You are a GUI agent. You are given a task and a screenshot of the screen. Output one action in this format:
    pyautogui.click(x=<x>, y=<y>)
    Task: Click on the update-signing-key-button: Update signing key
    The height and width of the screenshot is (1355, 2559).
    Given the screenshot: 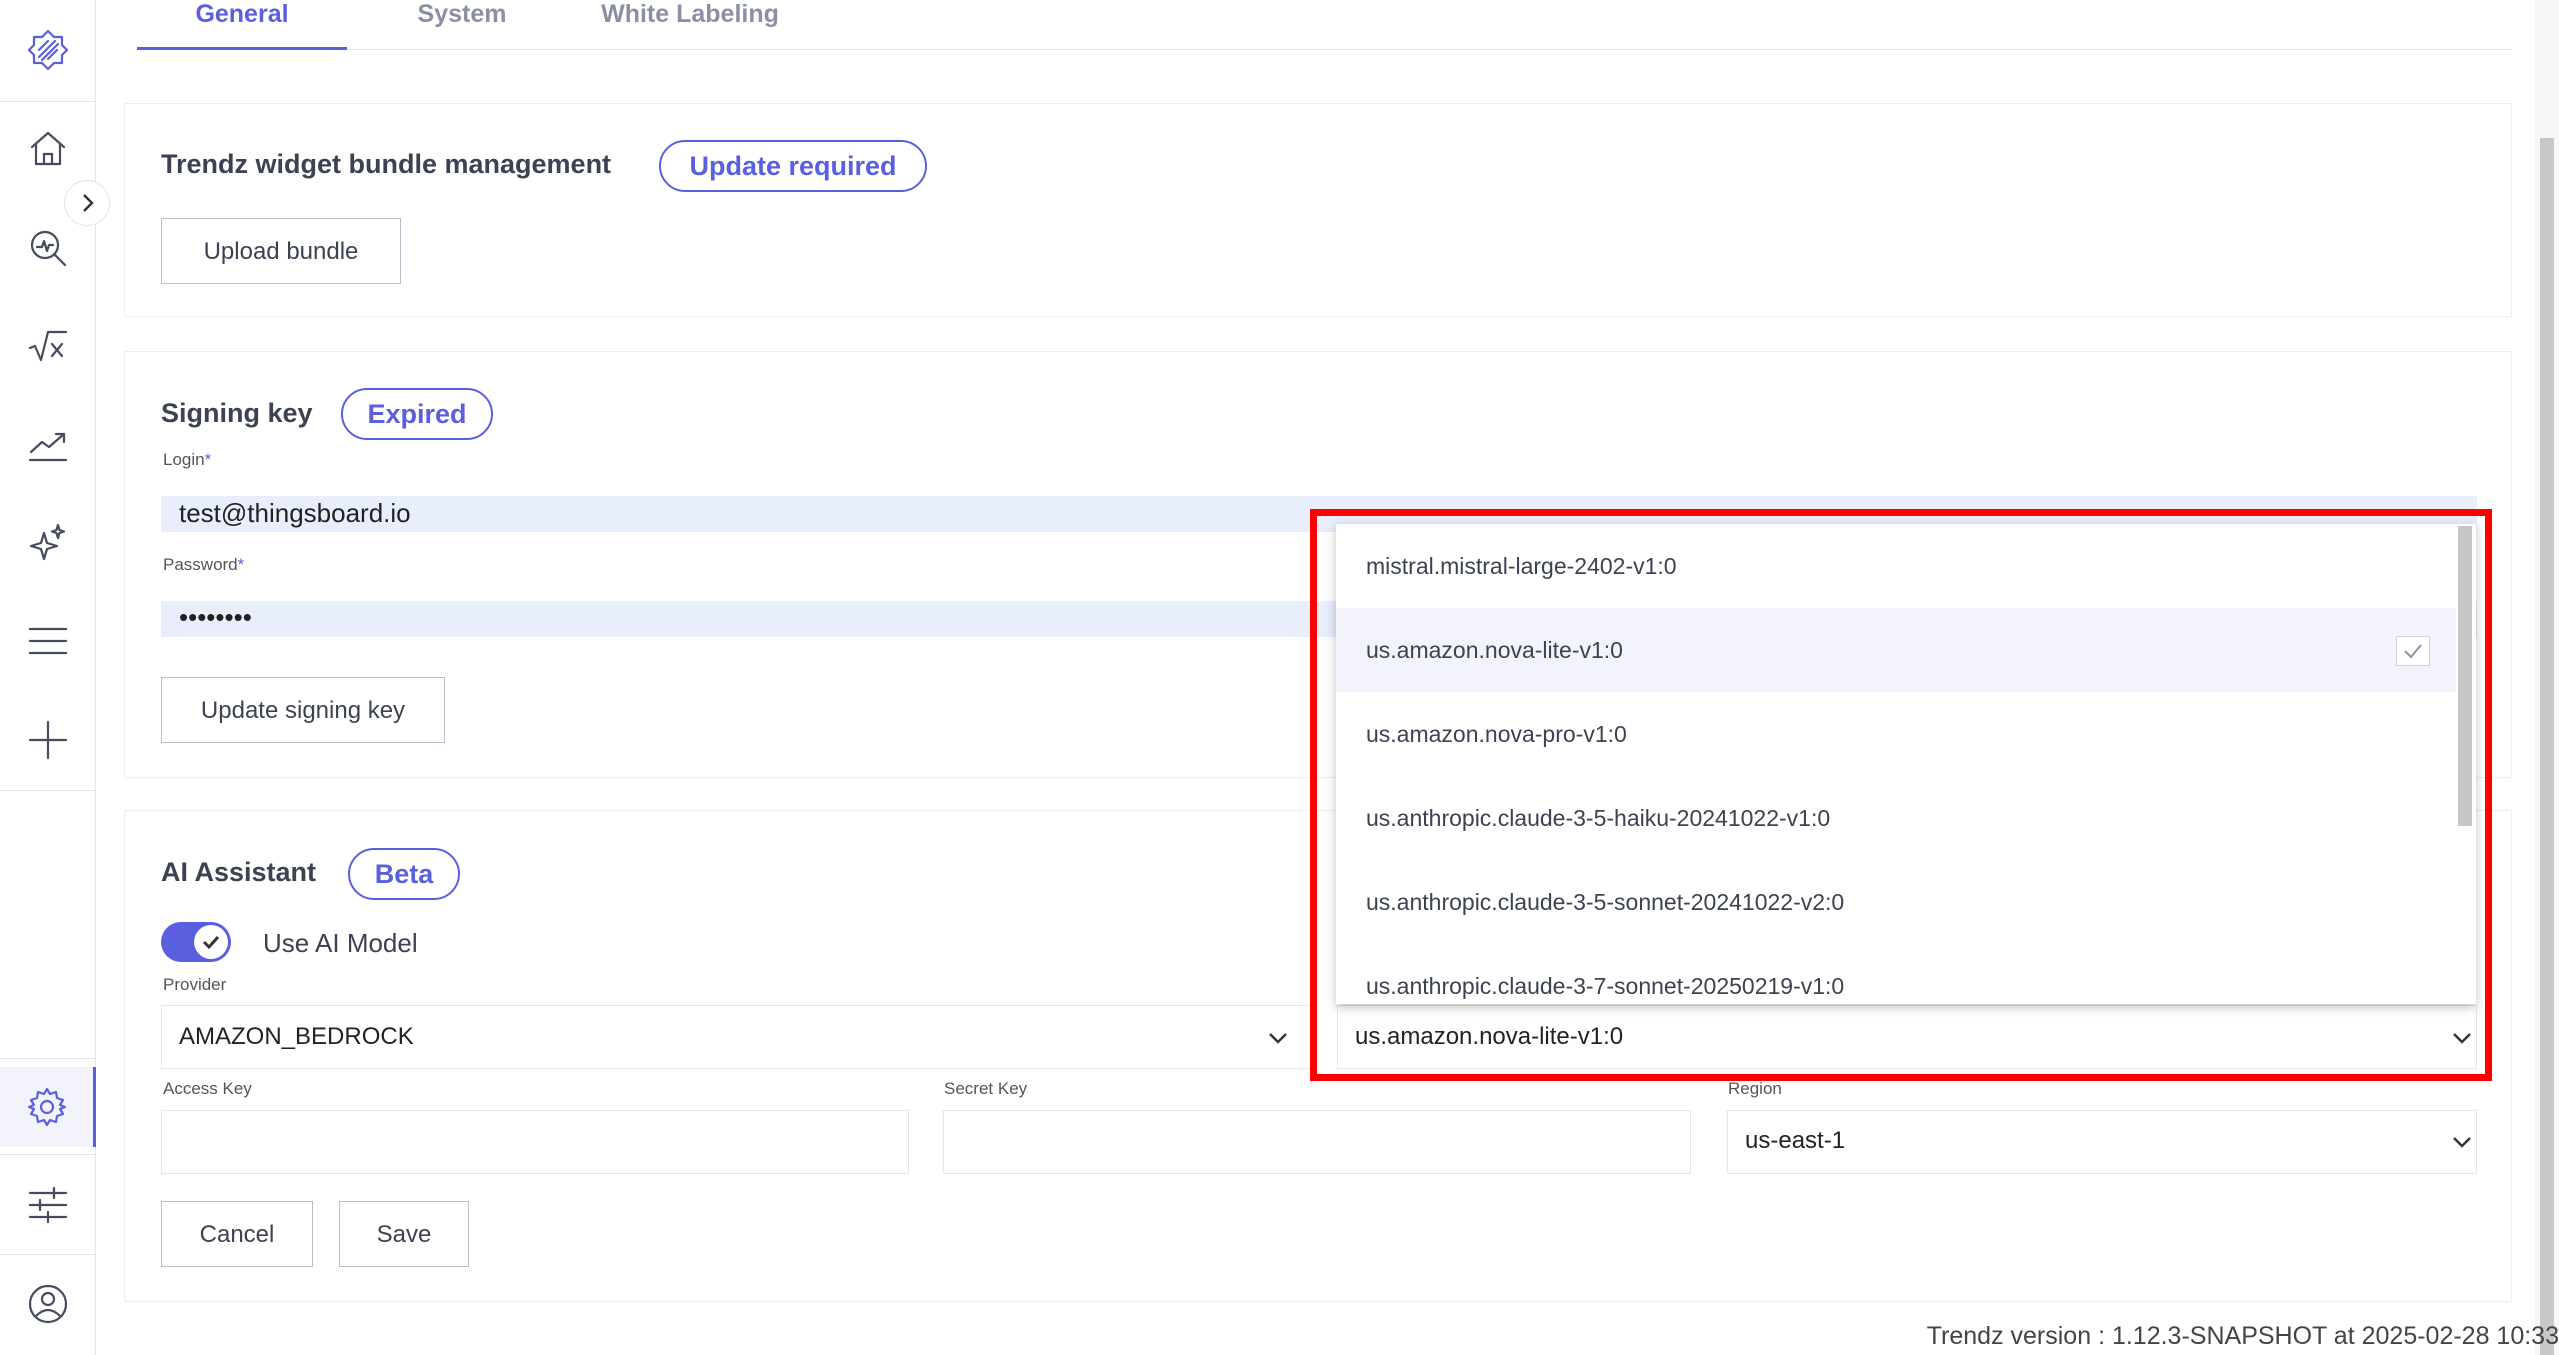 What is the action you would take?
    pyautogui.click(x=303, y=710)
    